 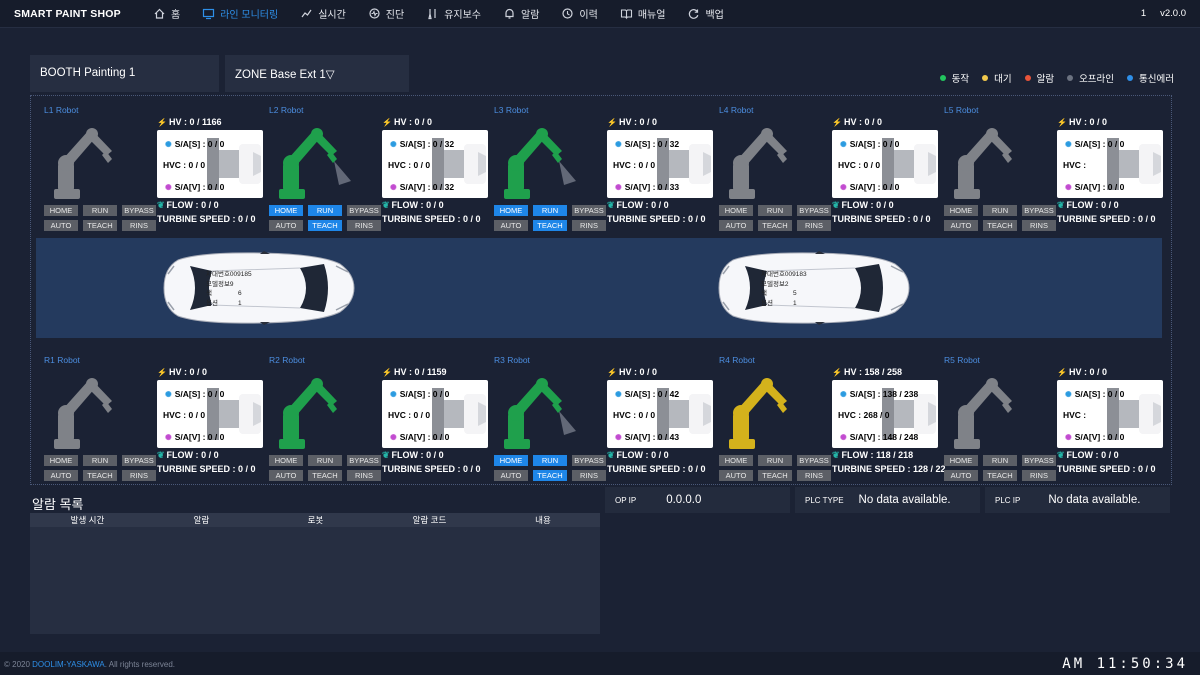 What do you see at coordinates (61, 110) in the screenshot?
I see `robot-name: L1 Robot` at bounding box center [61, 110].